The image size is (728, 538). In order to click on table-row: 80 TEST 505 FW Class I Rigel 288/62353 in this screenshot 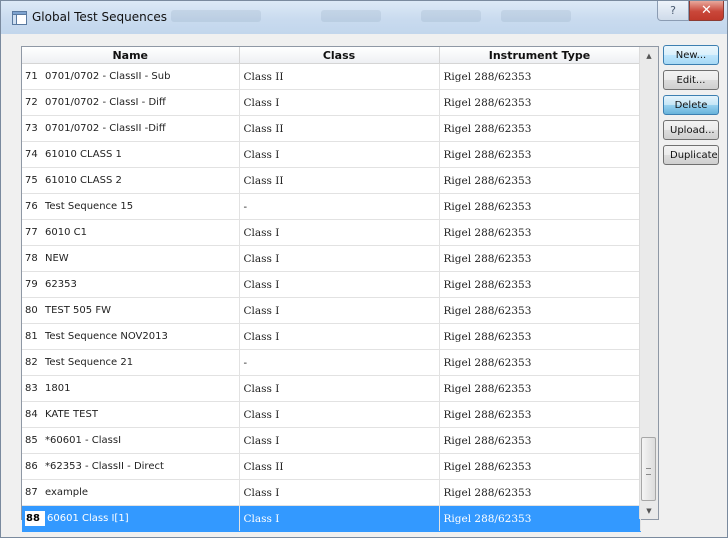, I will do `click(331, 310)`.